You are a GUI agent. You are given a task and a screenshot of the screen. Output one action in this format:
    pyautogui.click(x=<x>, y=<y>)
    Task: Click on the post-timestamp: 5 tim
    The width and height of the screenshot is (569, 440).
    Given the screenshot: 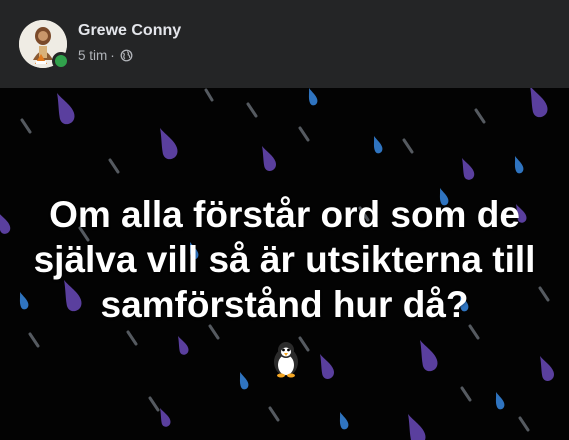 What is the action you would take?
    pyautogui.click(x=92, y=55)
    